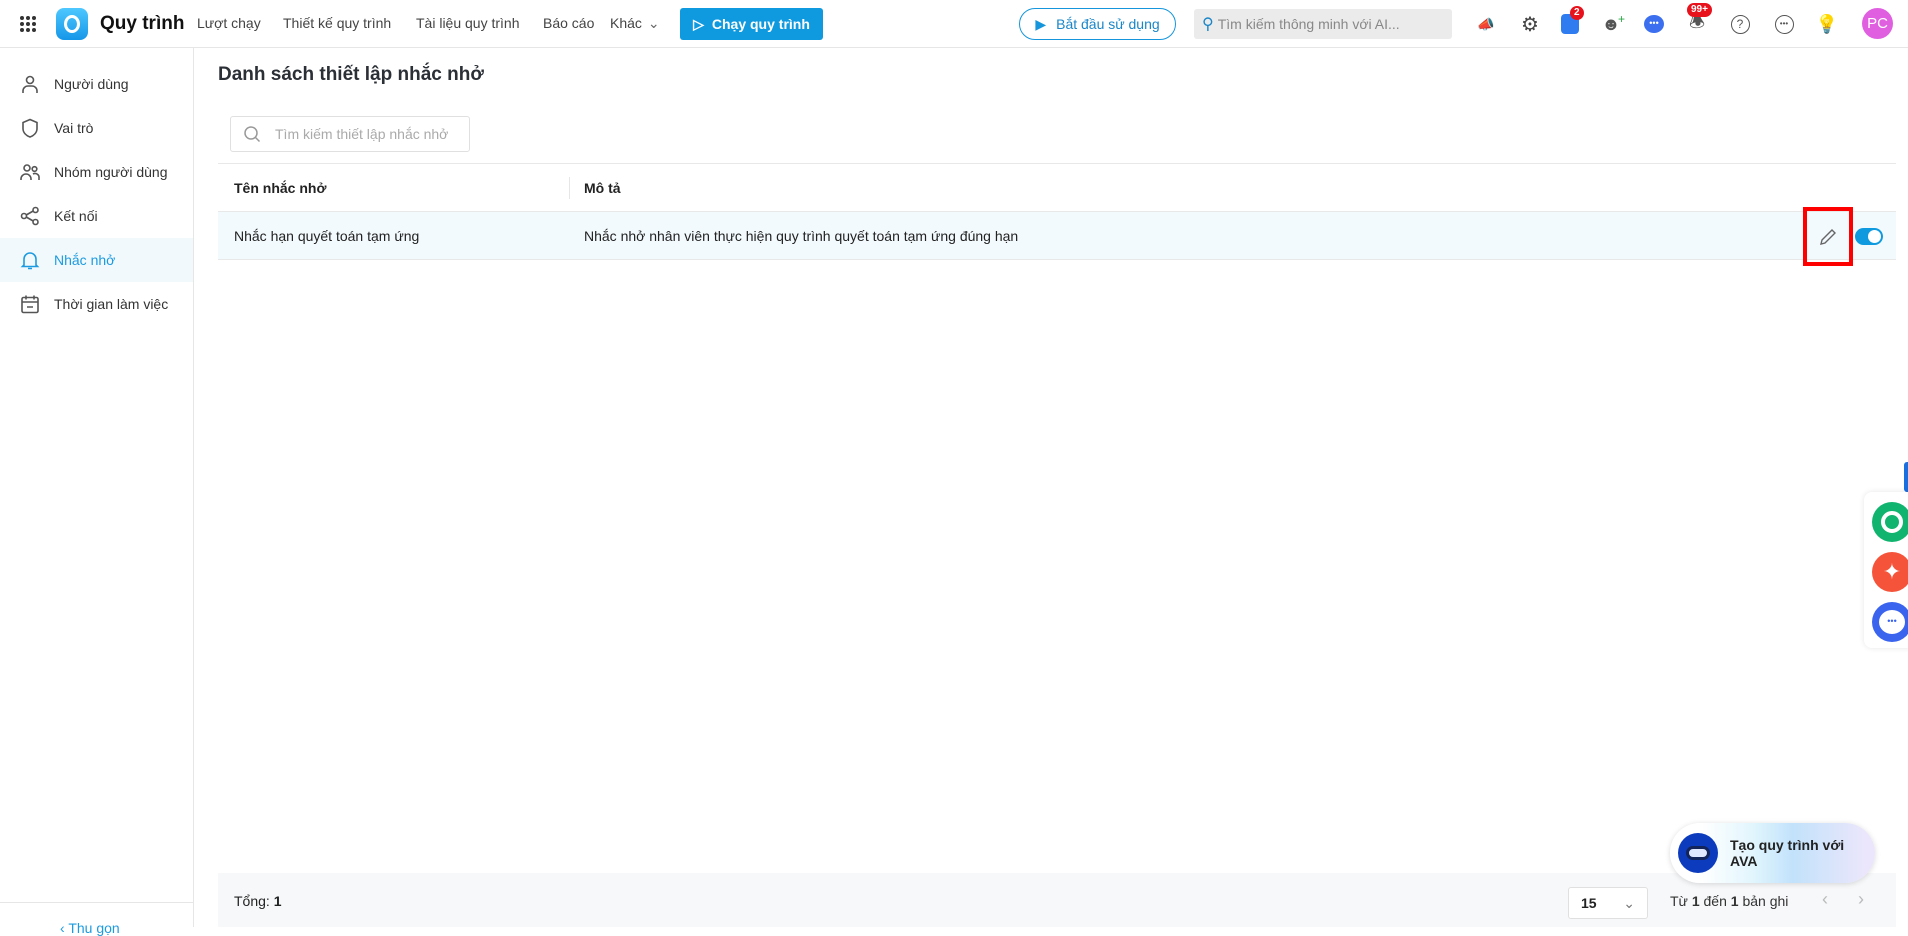 The image size is (1908, 936). What do you see at coordinates (1890, 622) in the screenshot?
I see `messenger-icon: •••` at bounding box center [1890, 622].